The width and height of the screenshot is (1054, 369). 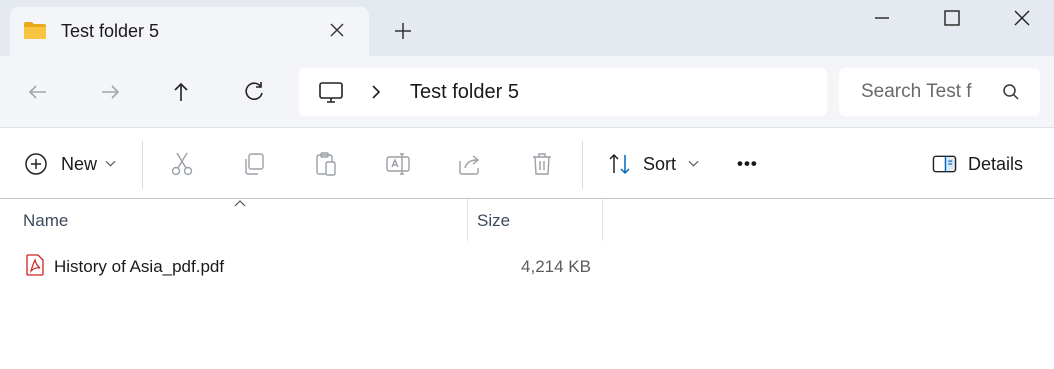 I want to click on column-header-row: Name Size, so click(x=527, y=220).